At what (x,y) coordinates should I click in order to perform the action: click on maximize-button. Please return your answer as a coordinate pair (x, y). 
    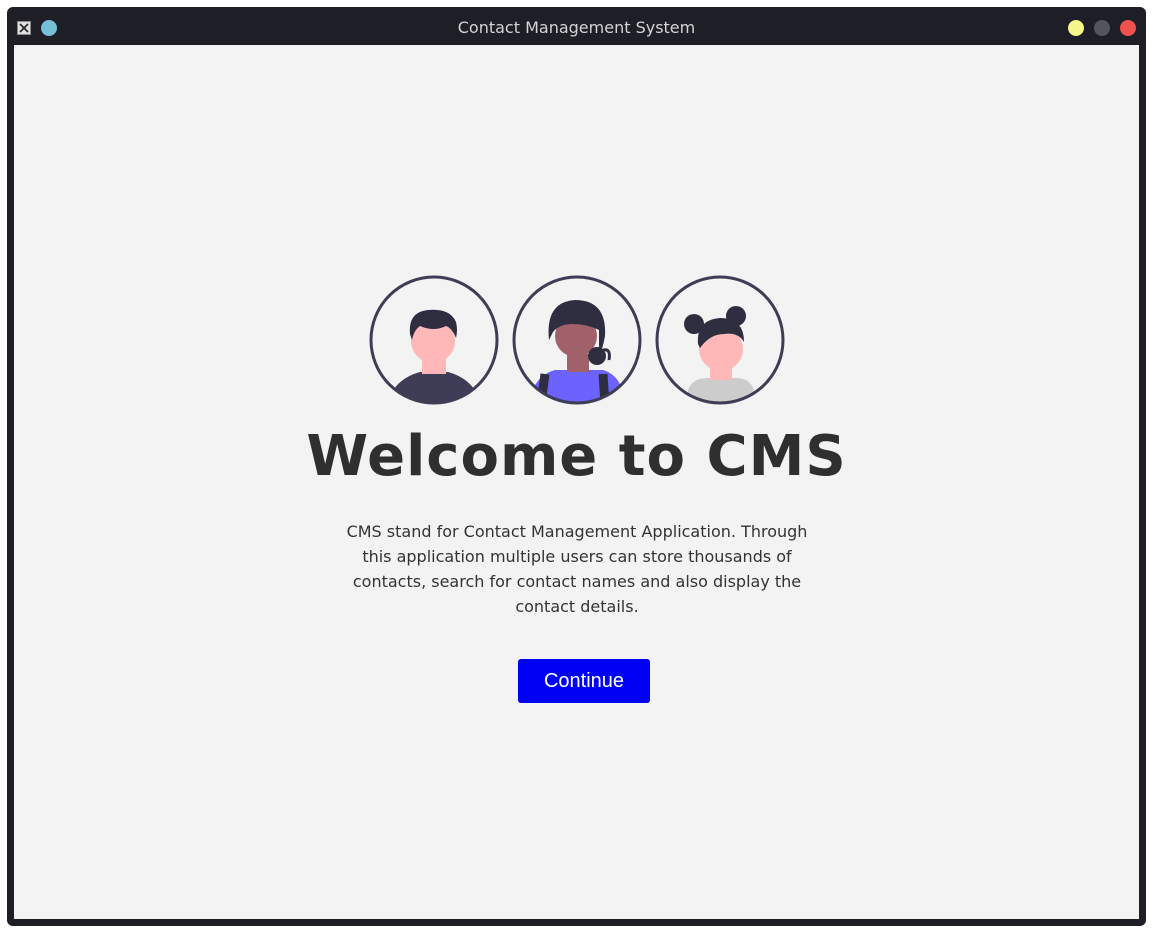
    Looking at the image, I should click on (1102, 28).